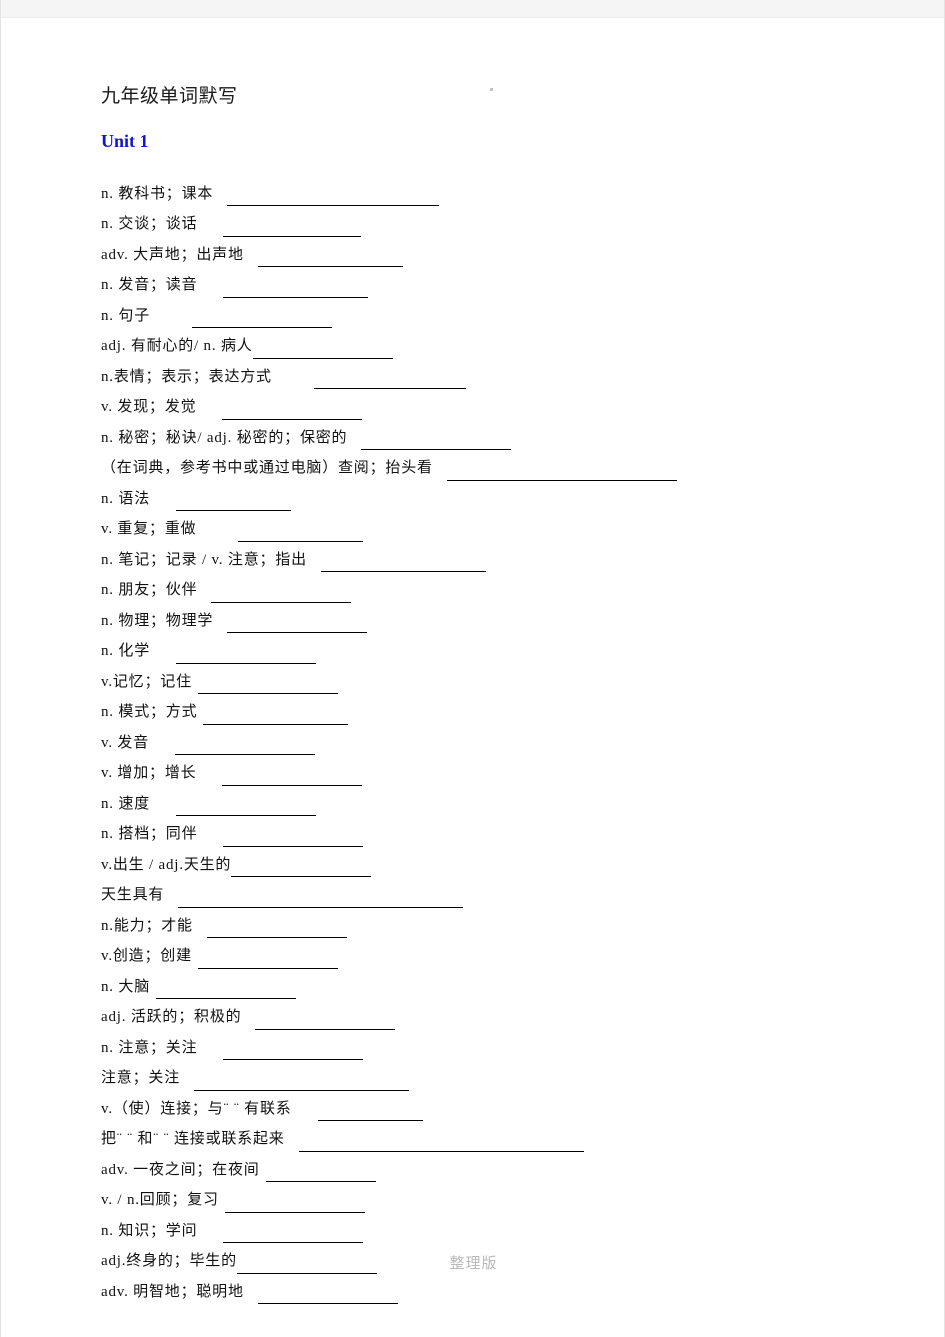 The width and height of the screenshot is (945, 1337). I want to click on vocabulary-entry: n. 搭档；同伴, so click(481, 833).